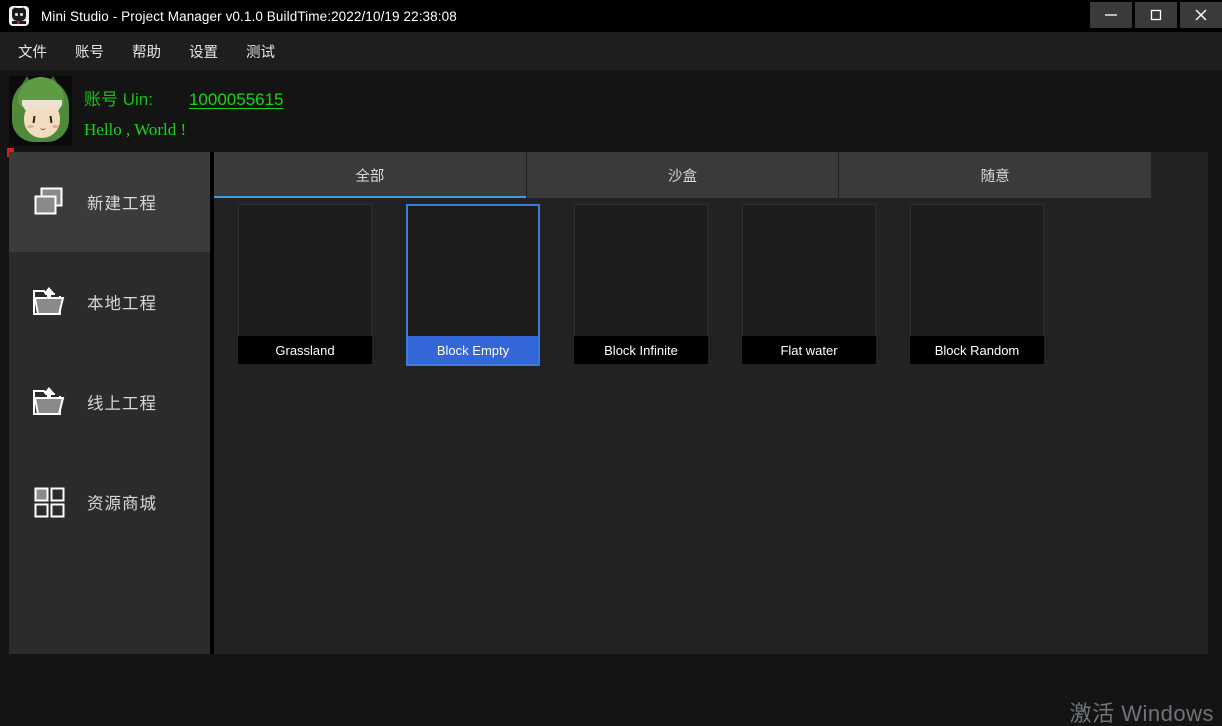  I want to click on menu-item-account: 账号, so click(89, 51).